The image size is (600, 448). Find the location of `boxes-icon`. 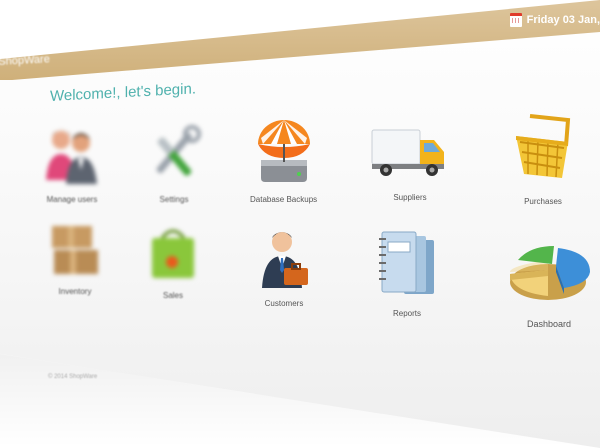

boxes-icon is located at coordinates (75, 252).